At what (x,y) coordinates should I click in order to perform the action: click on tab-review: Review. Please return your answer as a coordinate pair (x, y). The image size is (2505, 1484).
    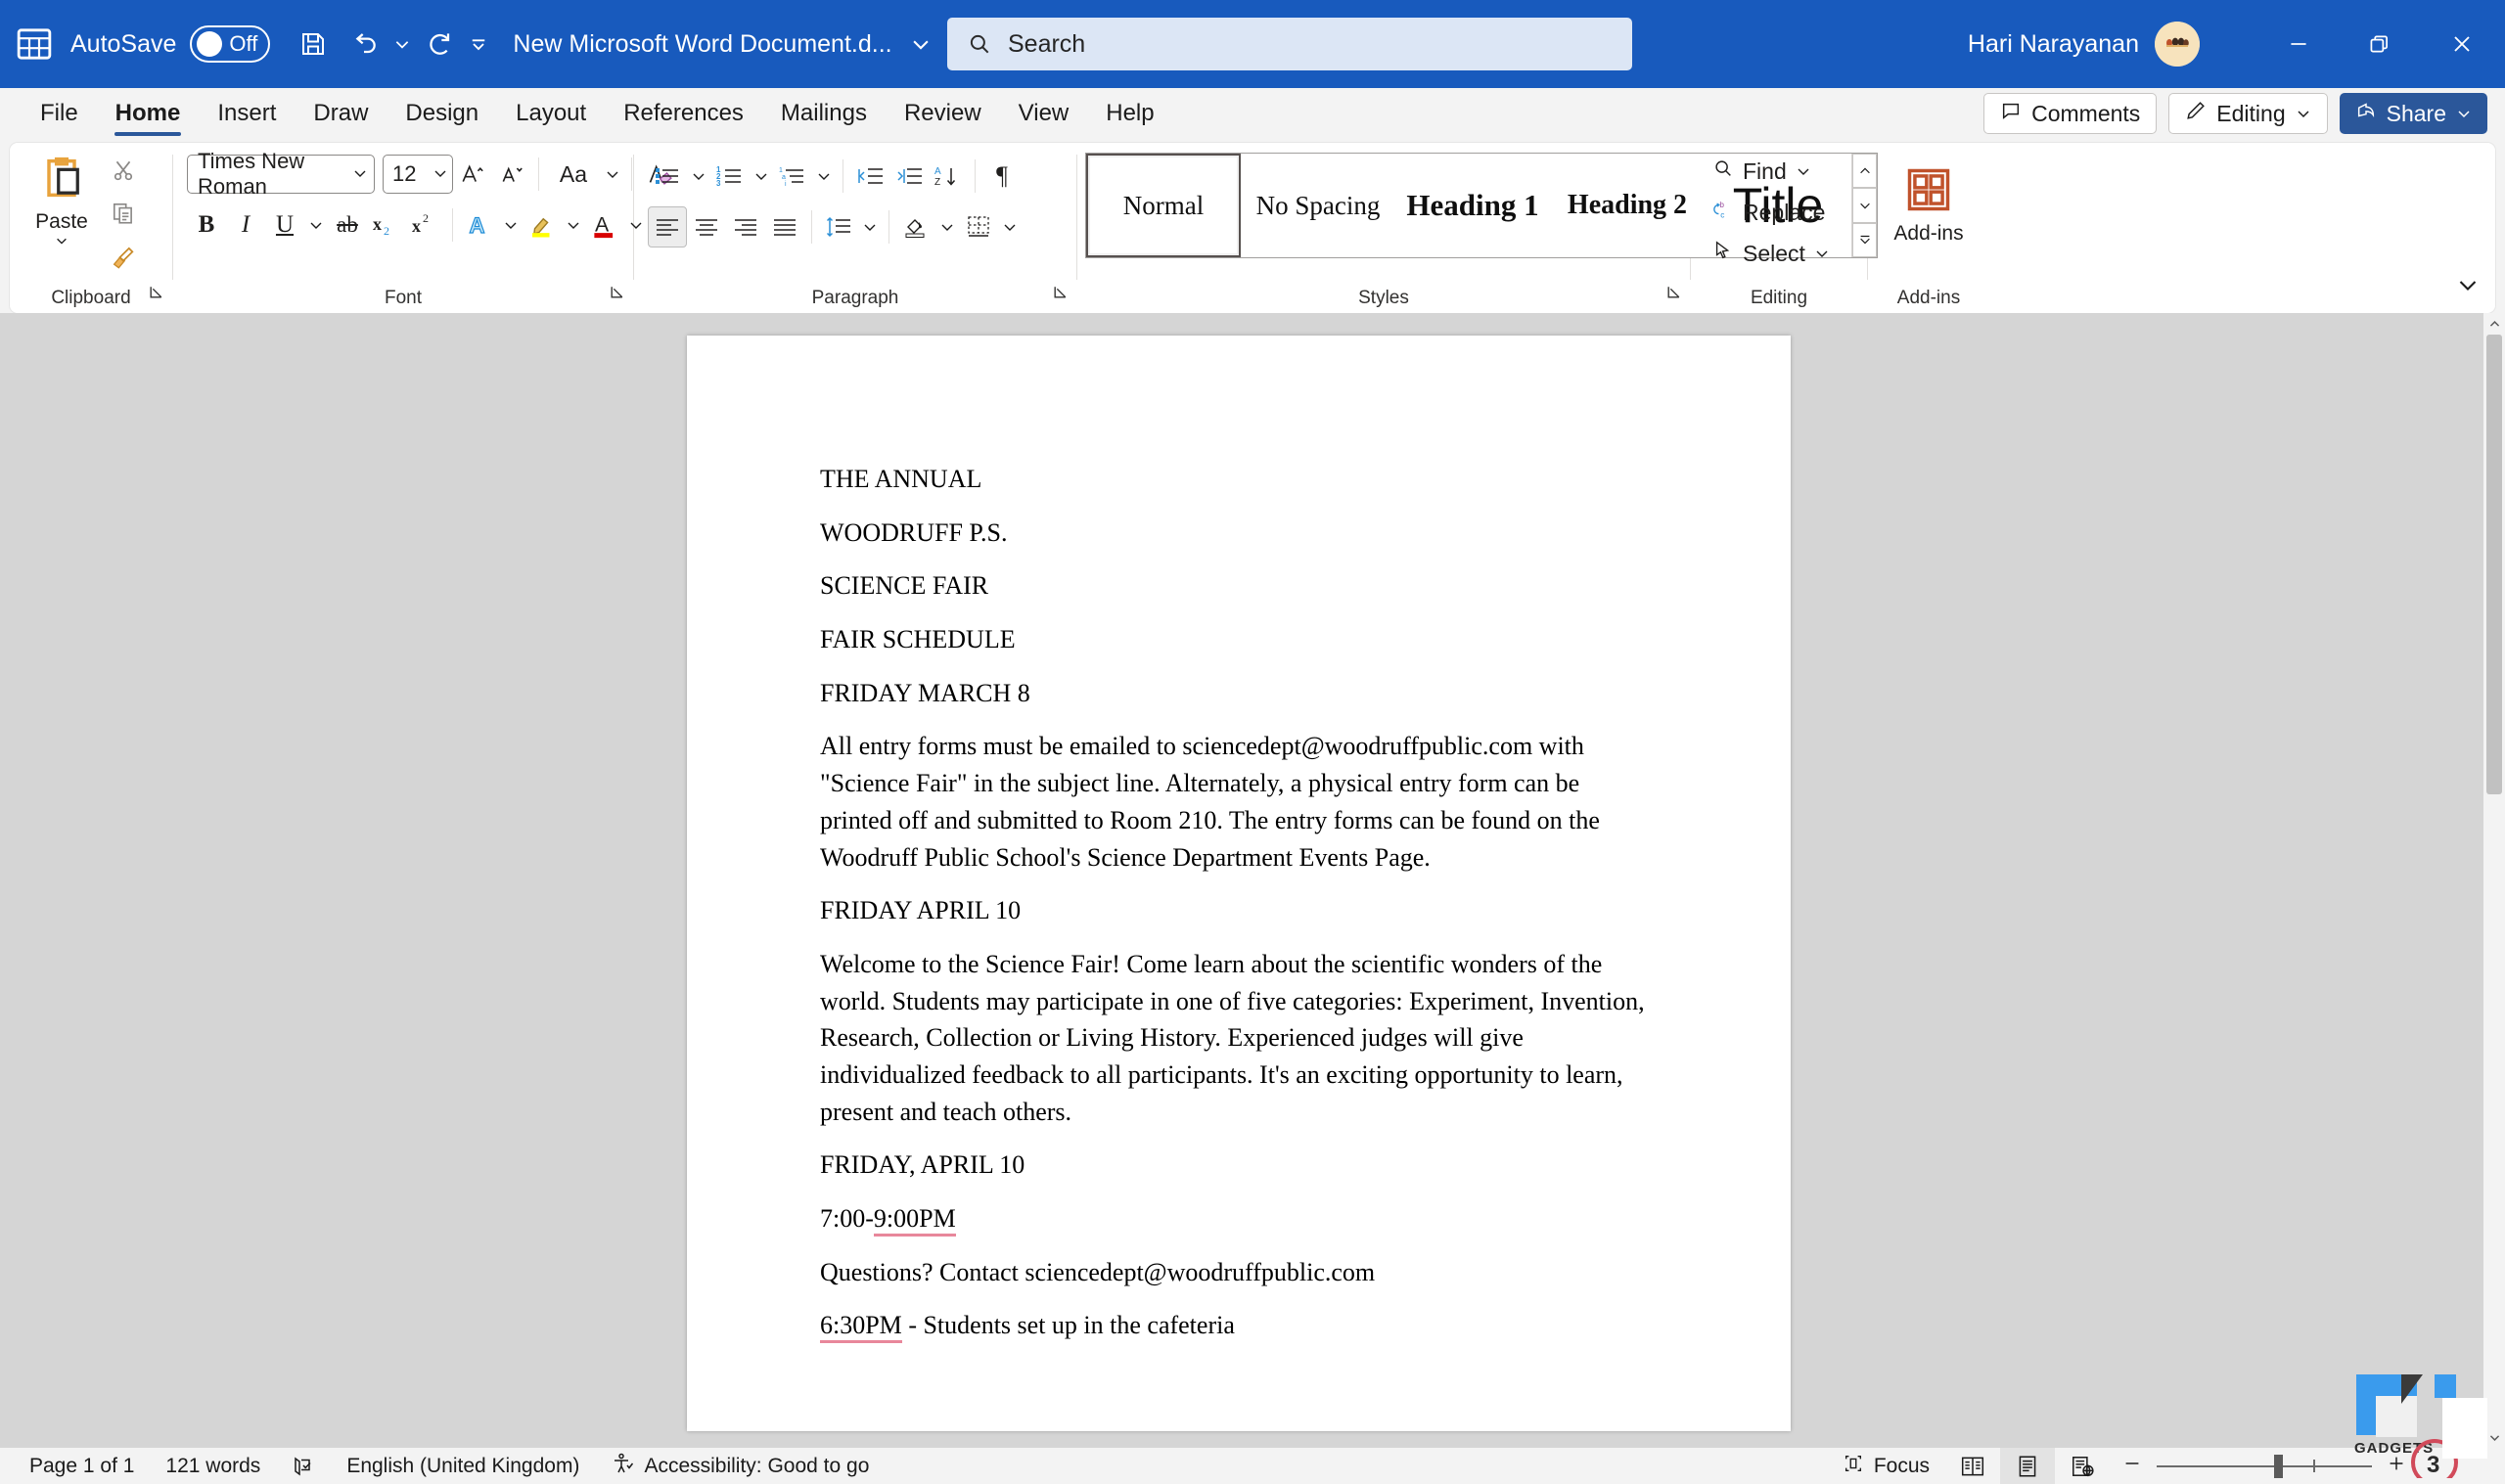
    Looking at the image, I should click on (943, 113).